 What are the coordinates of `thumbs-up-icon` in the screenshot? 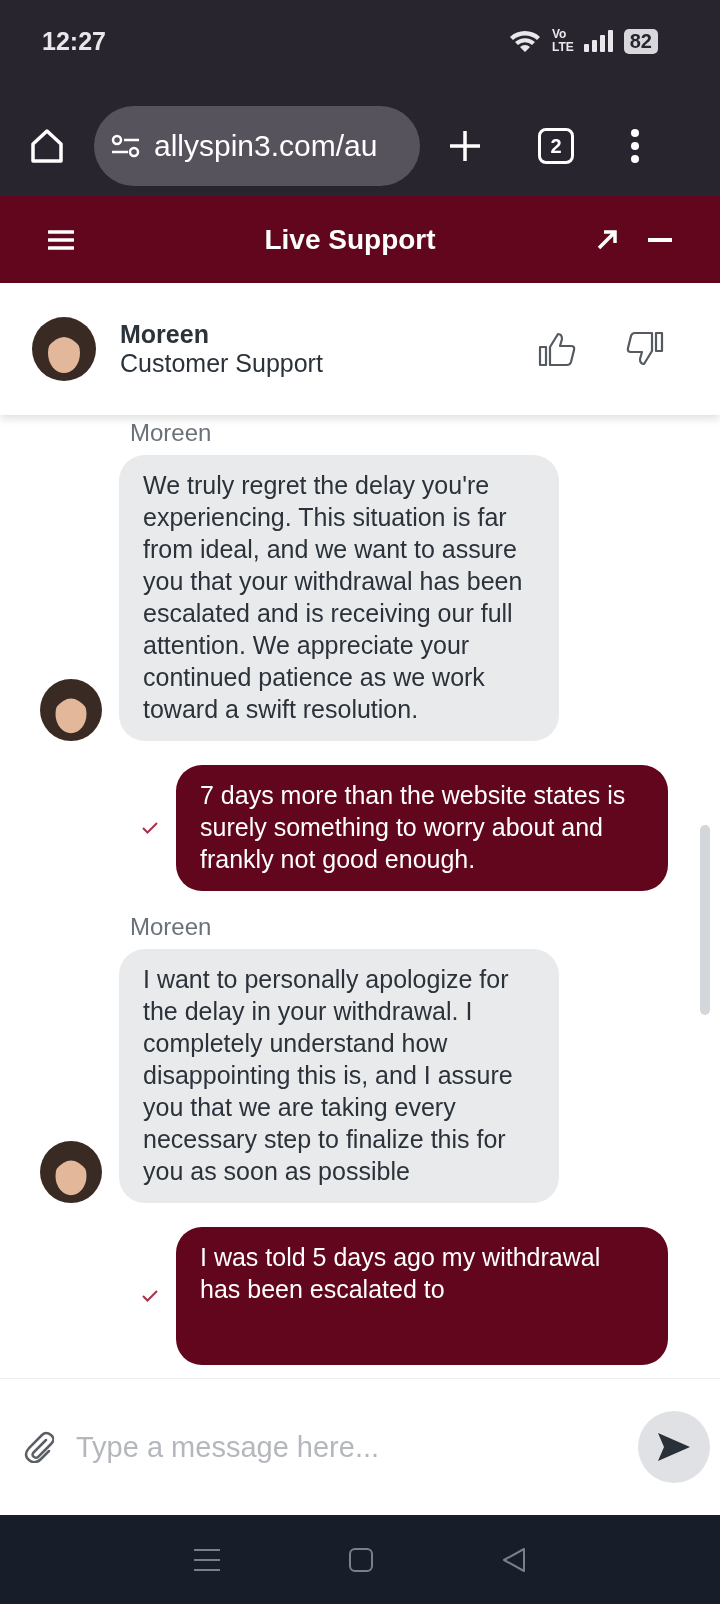 It's located at (557, 349).